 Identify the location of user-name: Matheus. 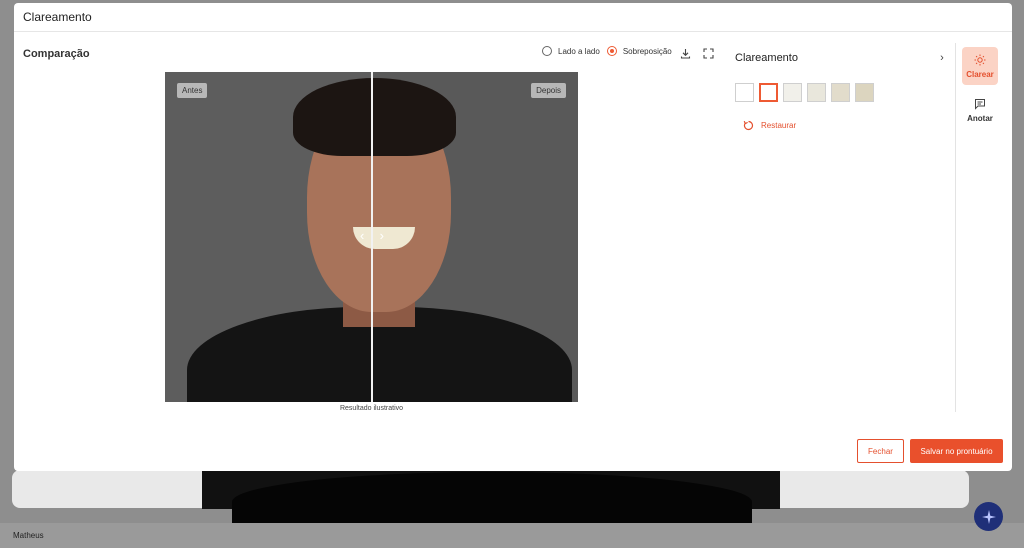
(28, 535).